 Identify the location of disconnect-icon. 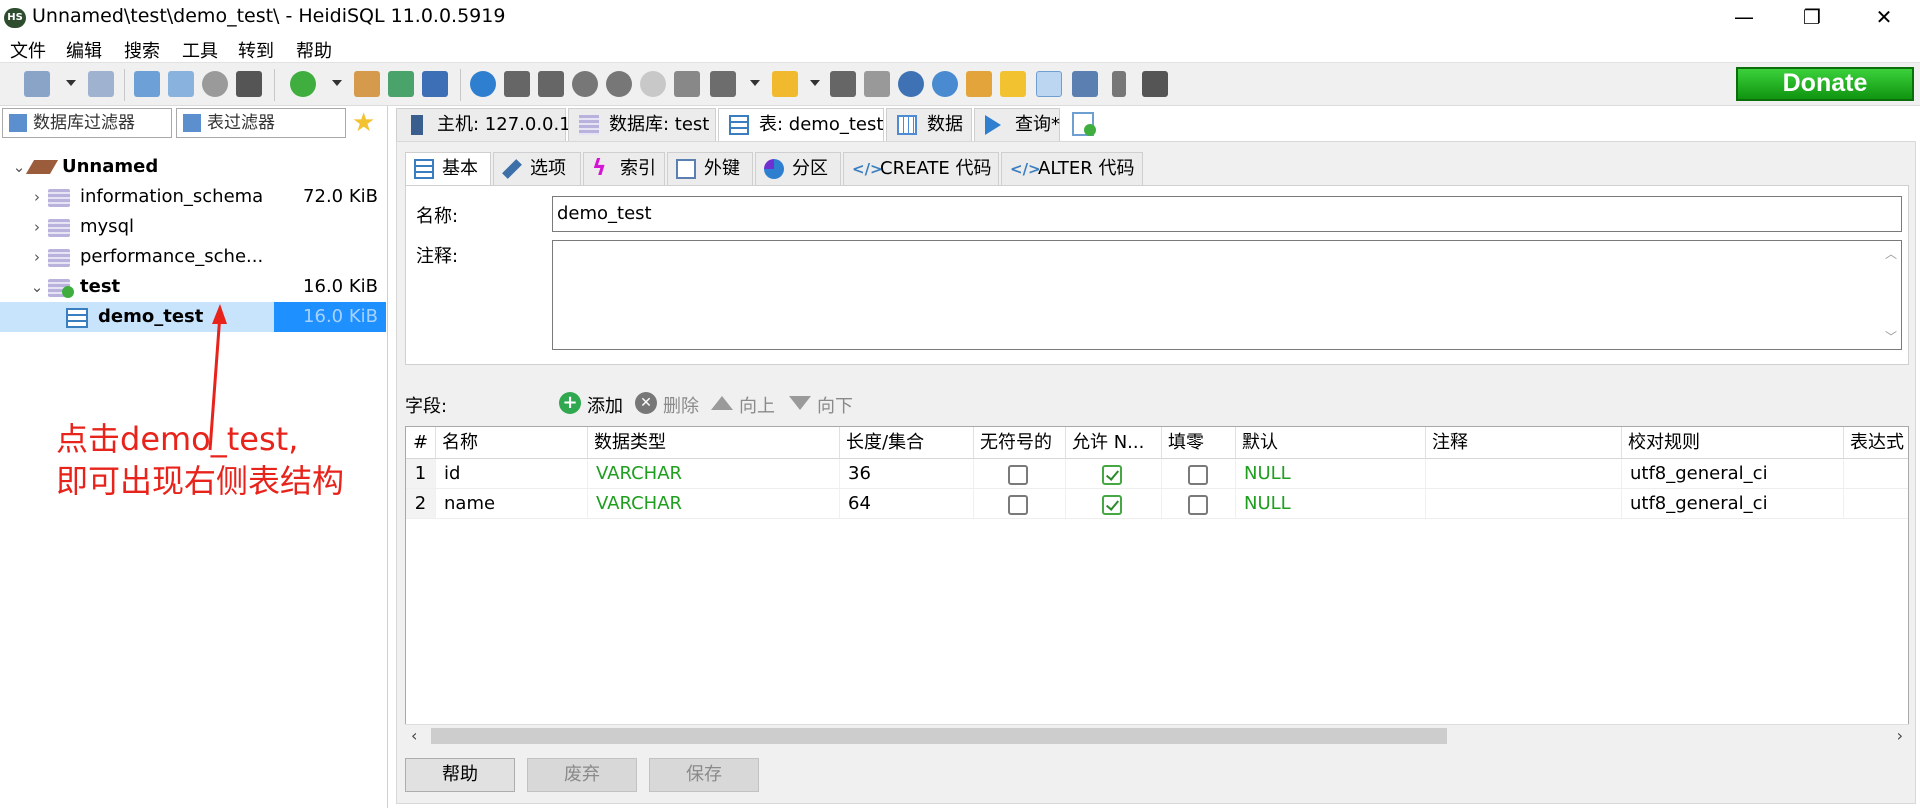
(101, 84).